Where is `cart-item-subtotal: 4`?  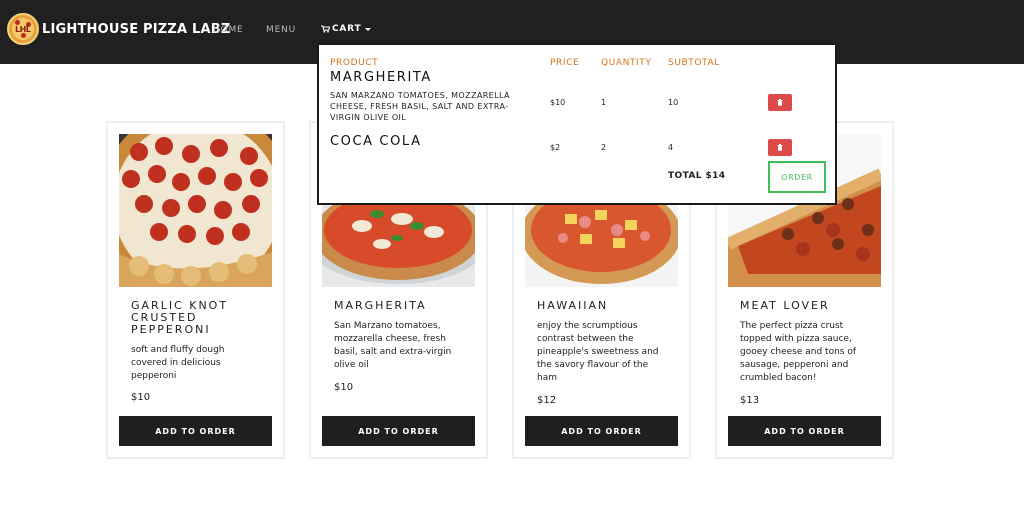
cart-item-subtotal: 4 is located at coordinates (671, 147).